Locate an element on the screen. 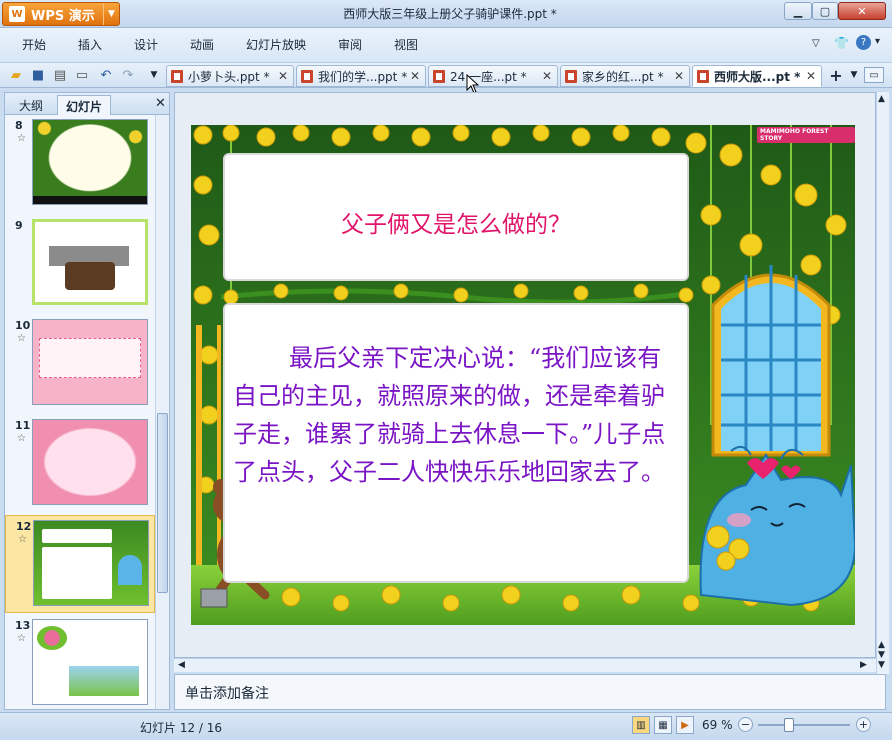 The image size is (892, 740). slide-number: 10 is located at coordinates (23, 325).